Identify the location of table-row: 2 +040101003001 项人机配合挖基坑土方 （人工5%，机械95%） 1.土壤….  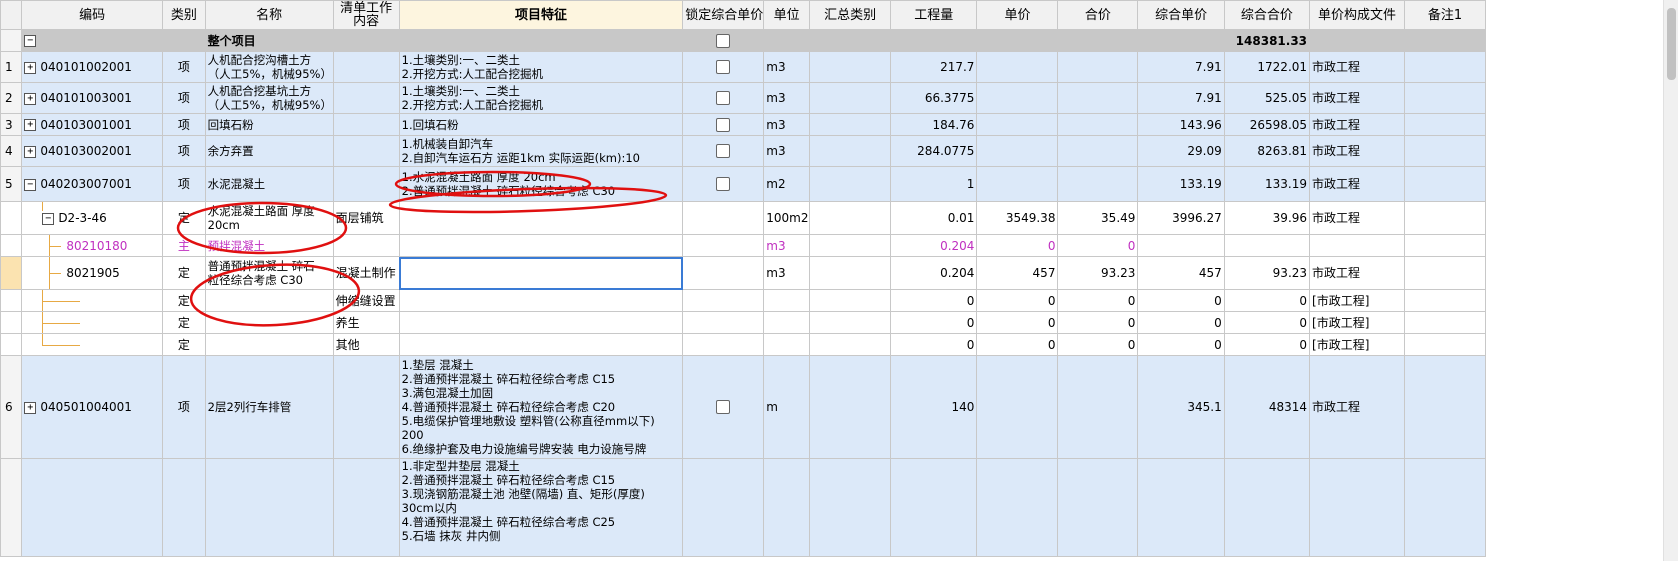
(743, 98).